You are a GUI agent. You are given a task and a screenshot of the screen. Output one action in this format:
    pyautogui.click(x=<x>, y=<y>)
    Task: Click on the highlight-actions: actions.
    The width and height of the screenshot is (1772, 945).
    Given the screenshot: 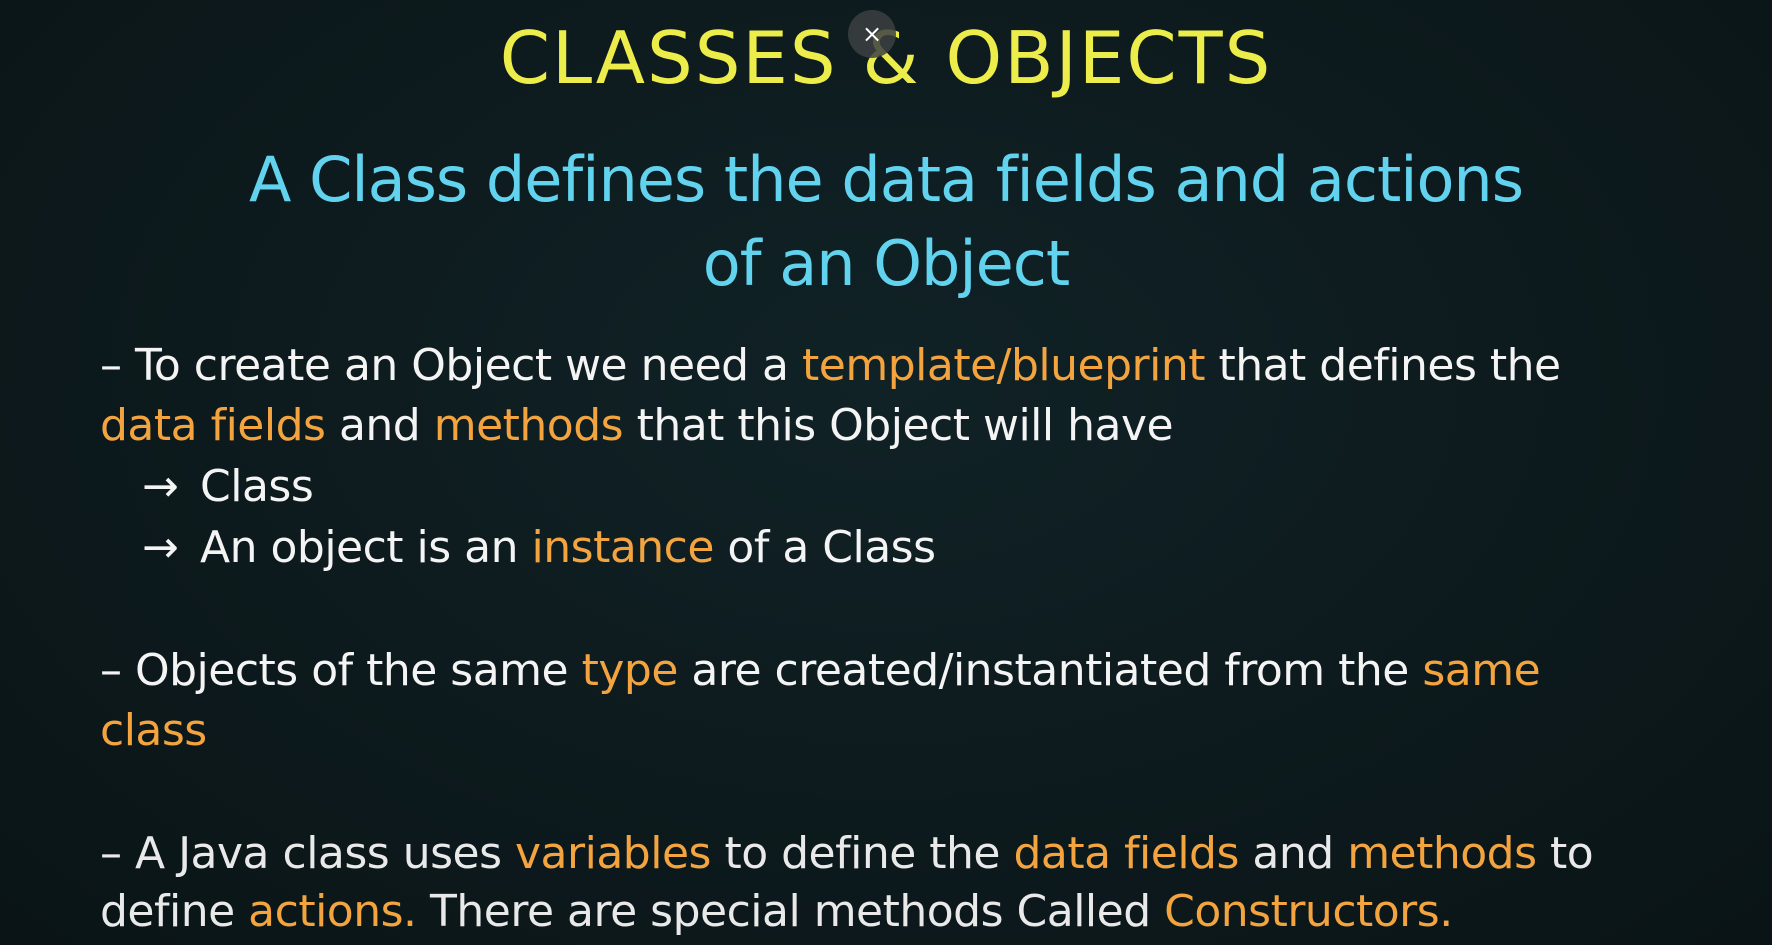 What is the action you would take?
    pyautogui.click(x=332, y=911)
    